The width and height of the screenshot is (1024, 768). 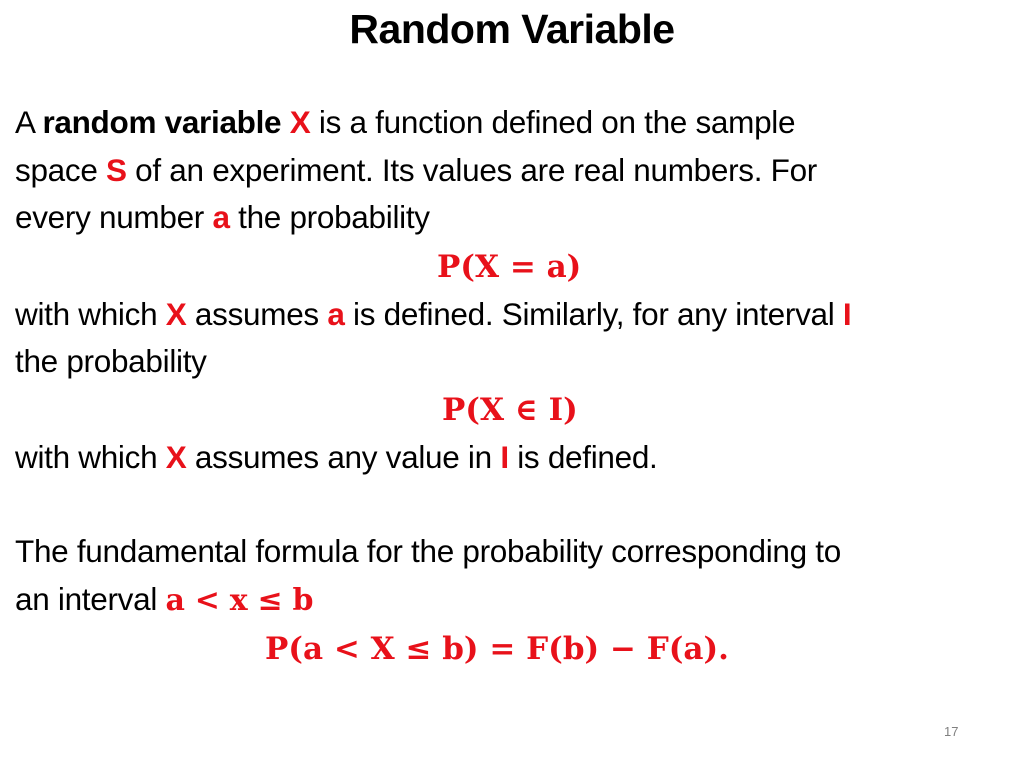 I want to click on text: is a function defined on the sample, so click(x=553, y=122).